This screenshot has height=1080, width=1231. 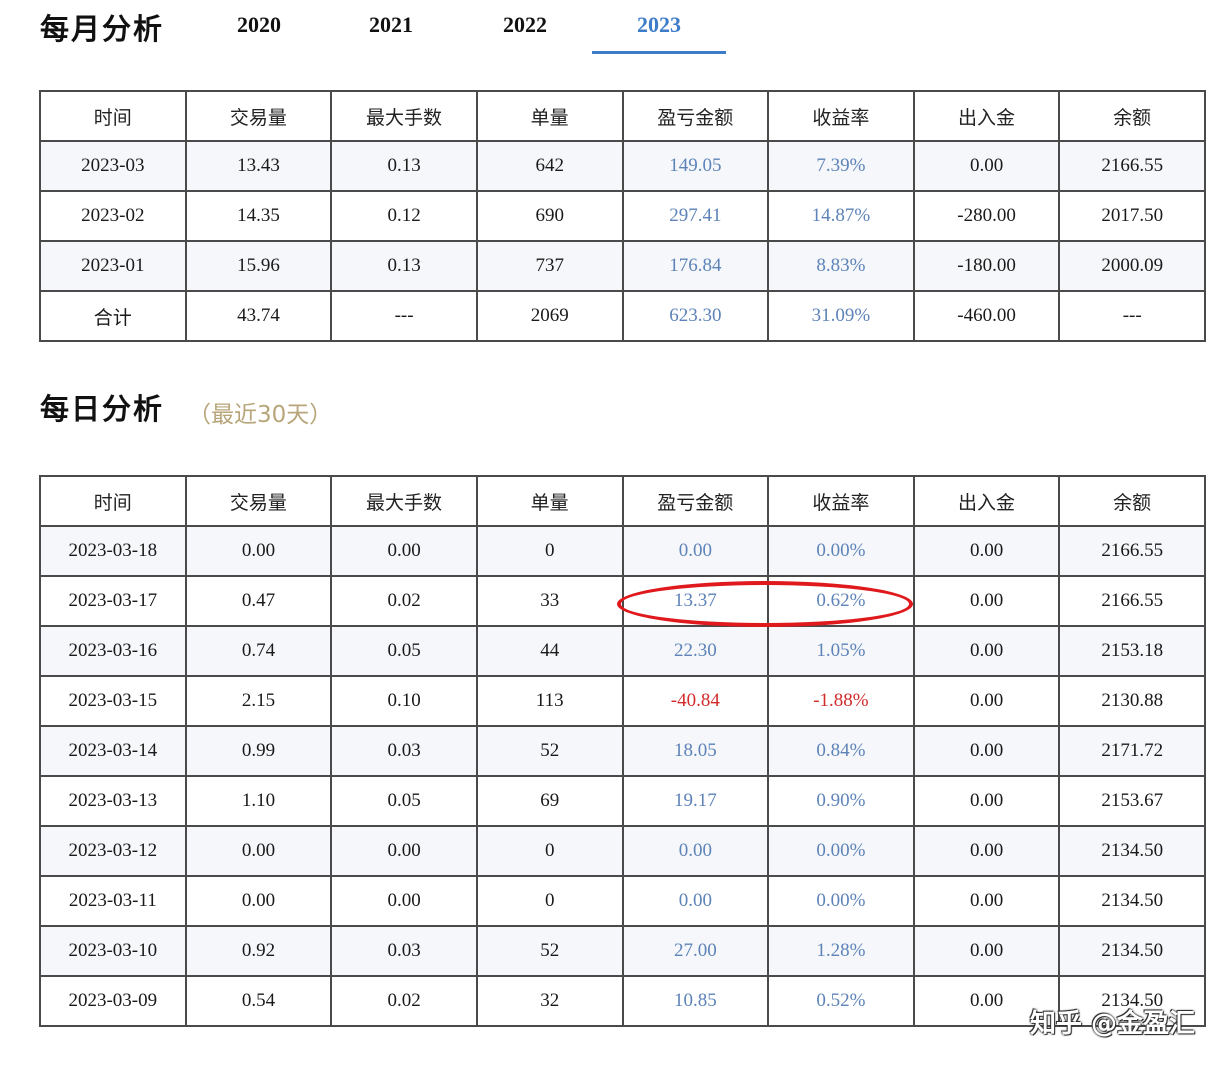 I want to click on cell-volume: 0.99, so click(x=258, y=751).